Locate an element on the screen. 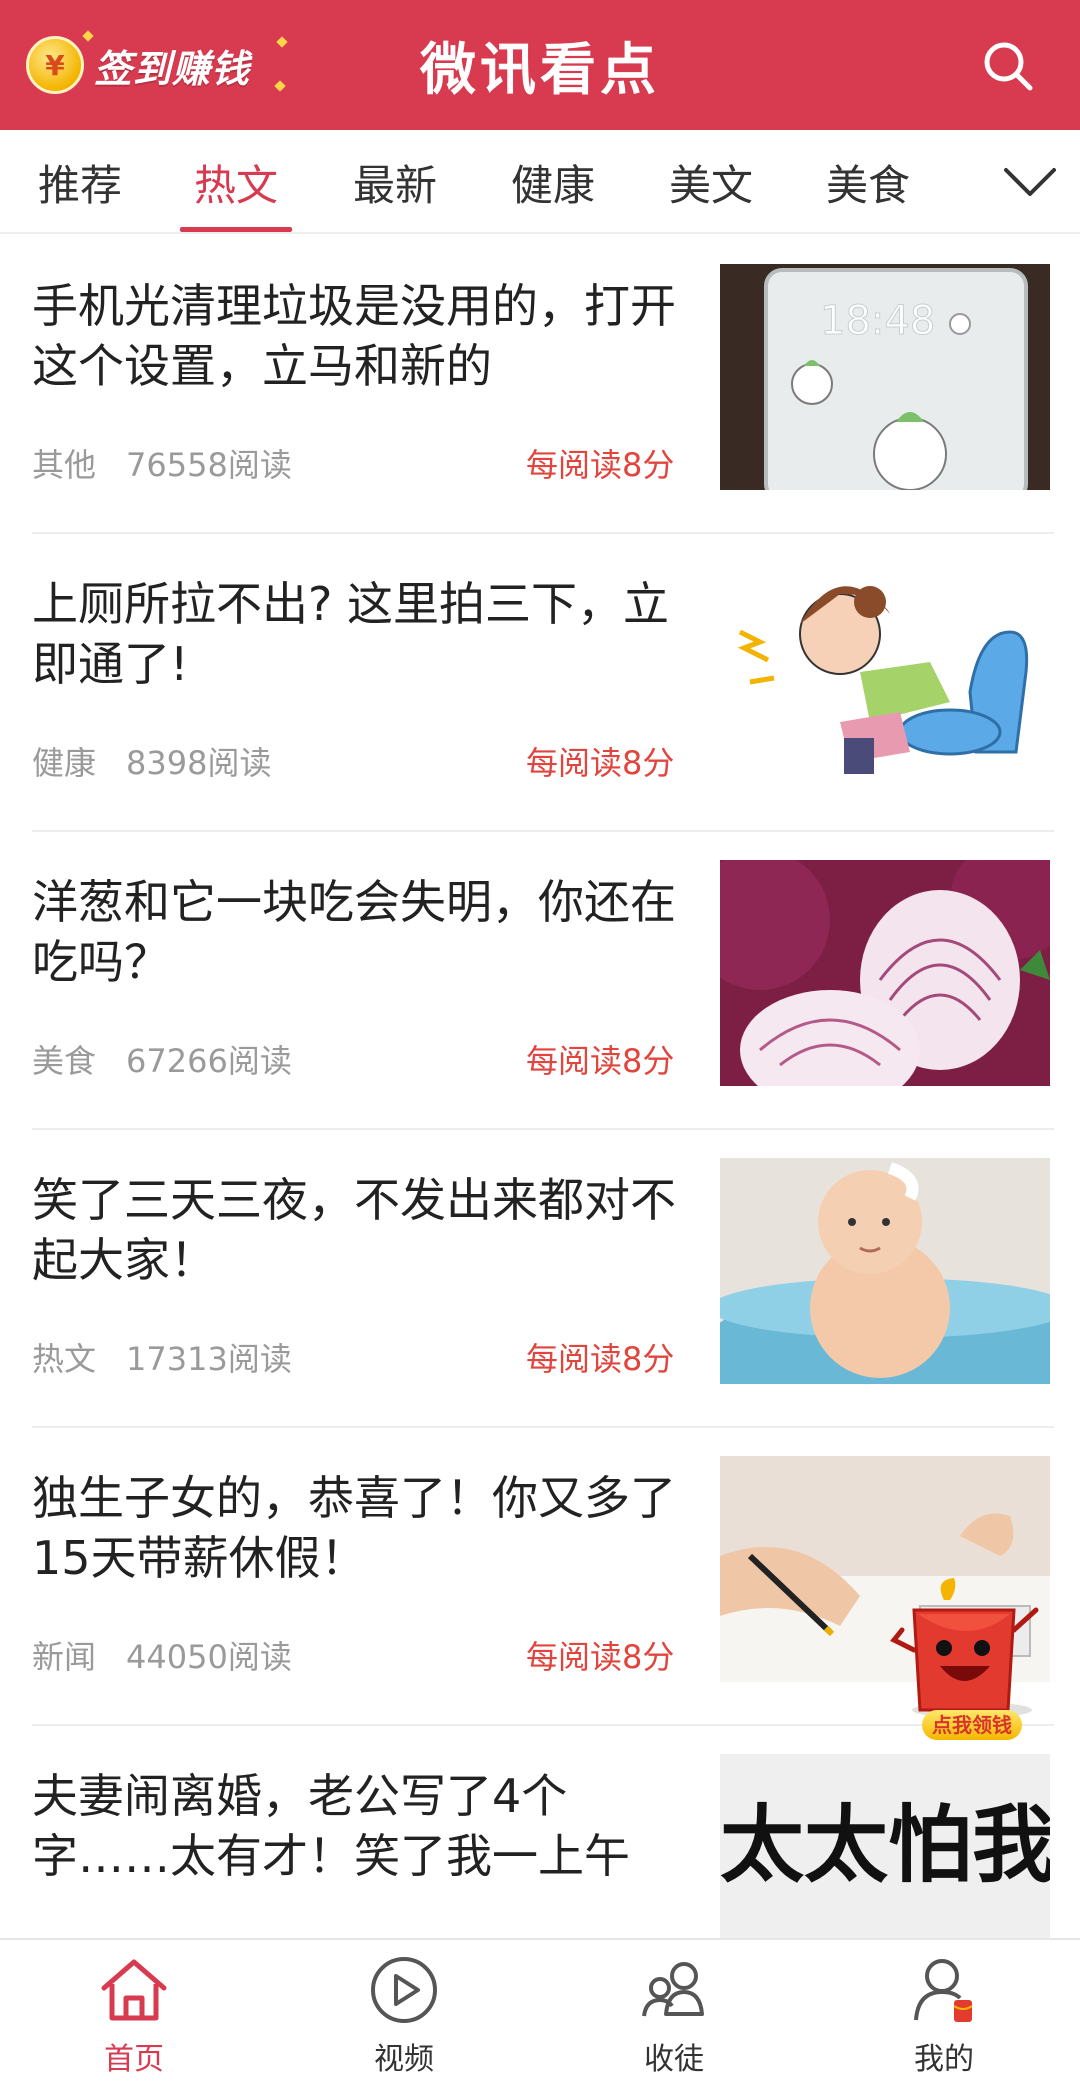 This screenshot has height=2082, width=1080. nav-home: 首页 is located at coordinates (134, 2015).